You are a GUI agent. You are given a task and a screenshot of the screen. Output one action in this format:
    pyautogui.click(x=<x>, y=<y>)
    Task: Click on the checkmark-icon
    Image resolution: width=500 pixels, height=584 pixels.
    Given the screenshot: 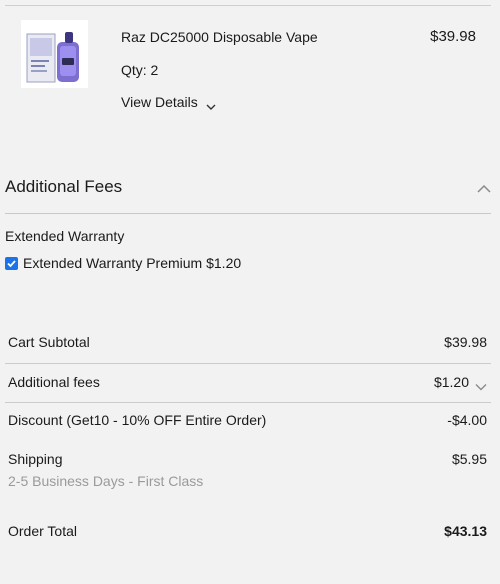 What is the action you would take?
    pyautogui.click(x=11, y=263)
    